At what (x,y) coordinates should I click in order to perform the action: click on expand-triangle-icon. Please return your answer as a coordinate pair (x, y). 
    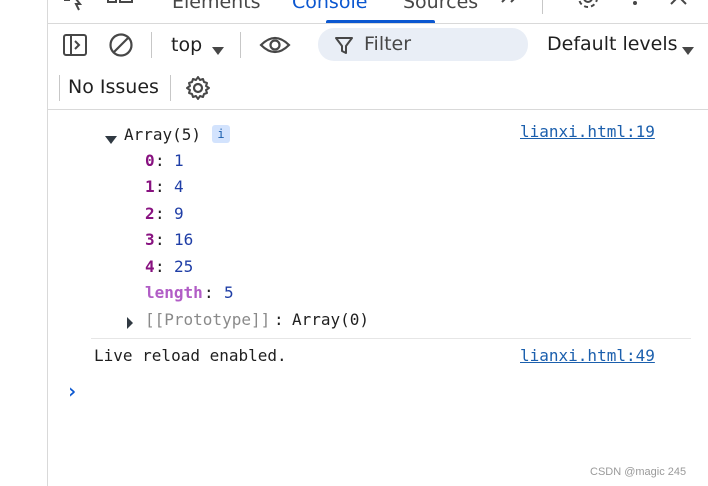
    Looking at the image, I should click on (130, 324).